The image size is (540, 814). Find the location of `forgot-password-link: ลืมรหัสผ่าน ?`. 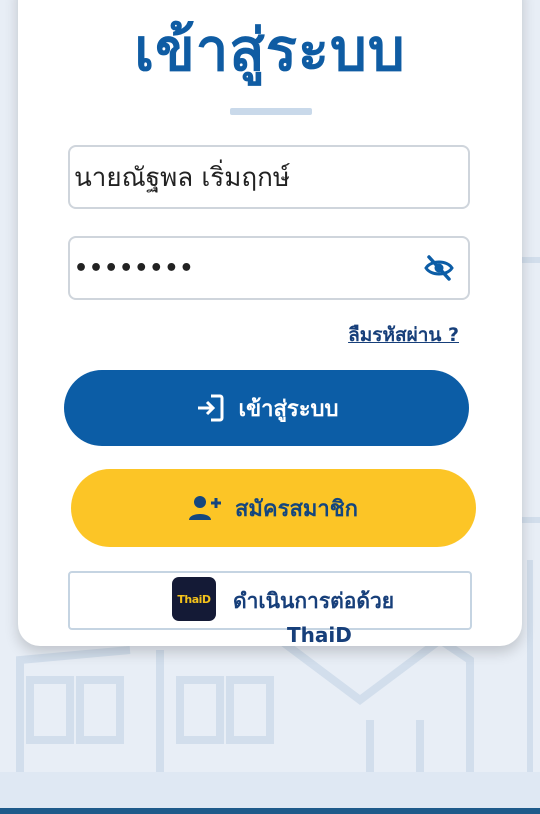

forgot-password-link: ลืมรหัสผ่าน ? is located at coordinates (403, 335).